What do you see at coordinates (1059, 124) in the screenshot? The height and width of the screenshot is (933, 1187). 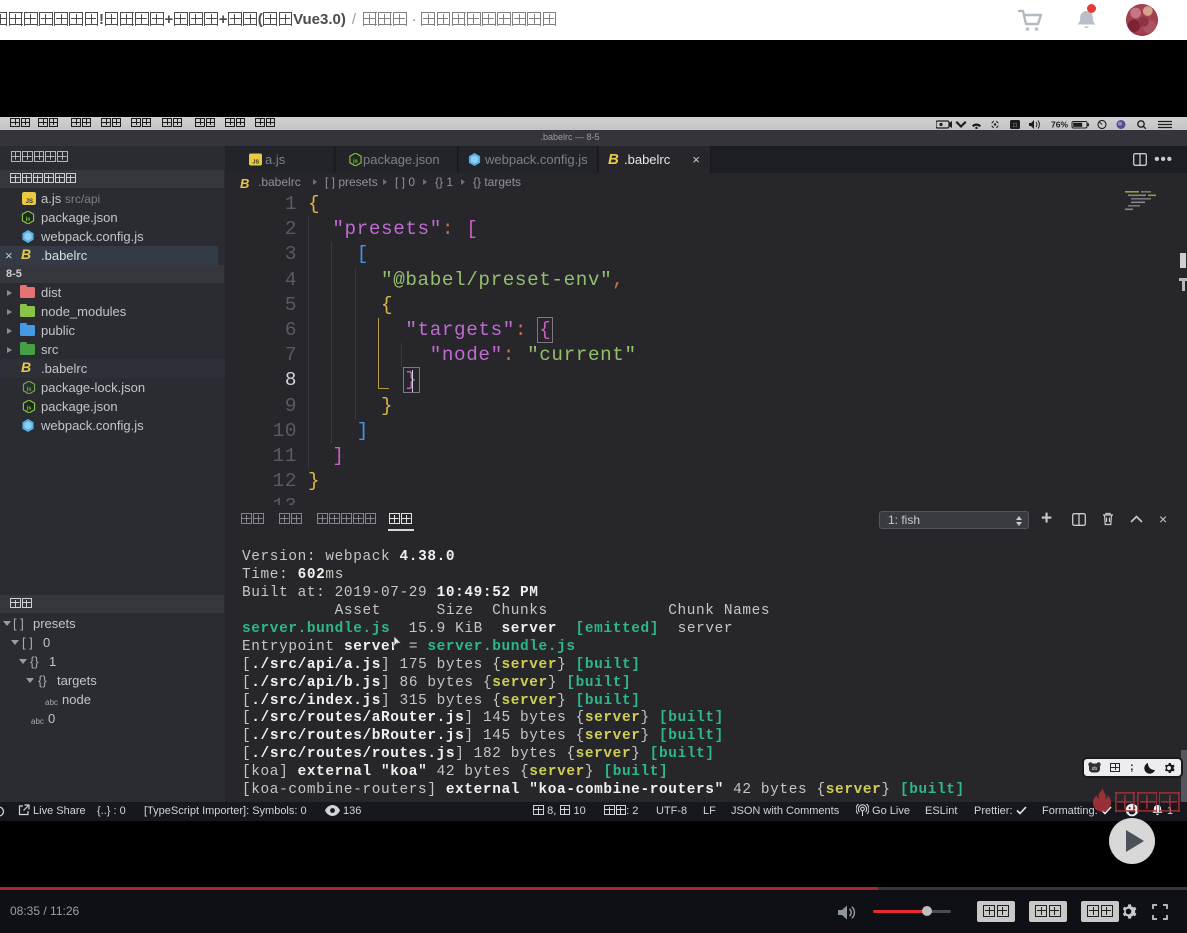 I see `svg-text: 76%` at bounding box center [1059, 124].